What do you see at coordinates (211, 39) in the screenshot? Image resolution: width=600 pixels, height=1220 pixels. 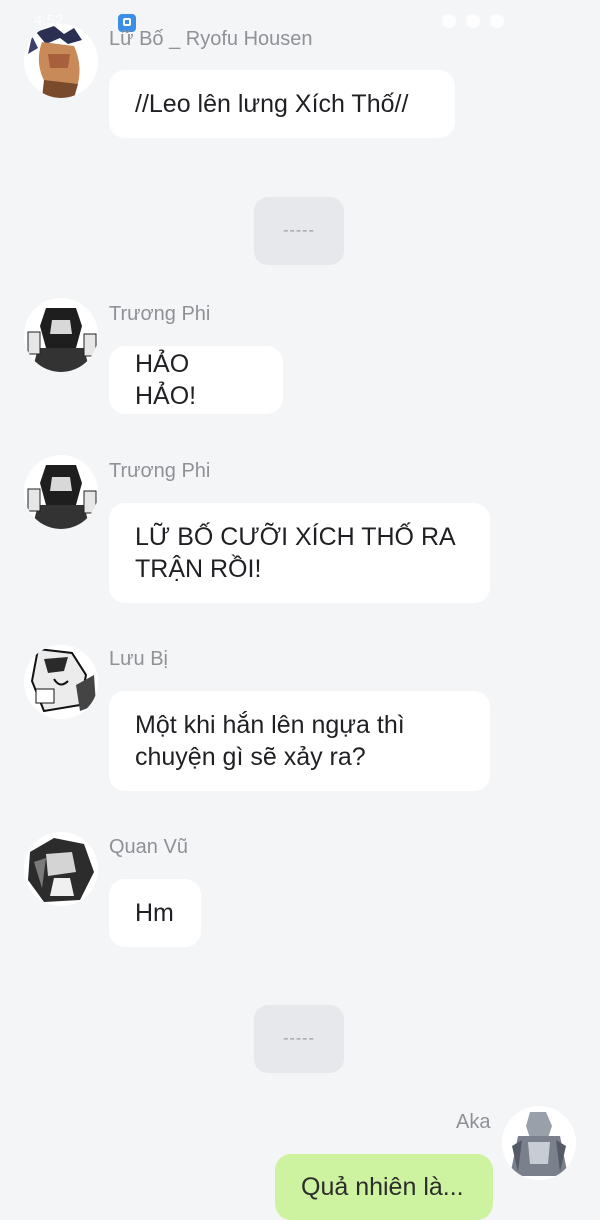 I see `sender-name: Lữ Bố _ Ryofu Housen` at bounding box center [211, 39].